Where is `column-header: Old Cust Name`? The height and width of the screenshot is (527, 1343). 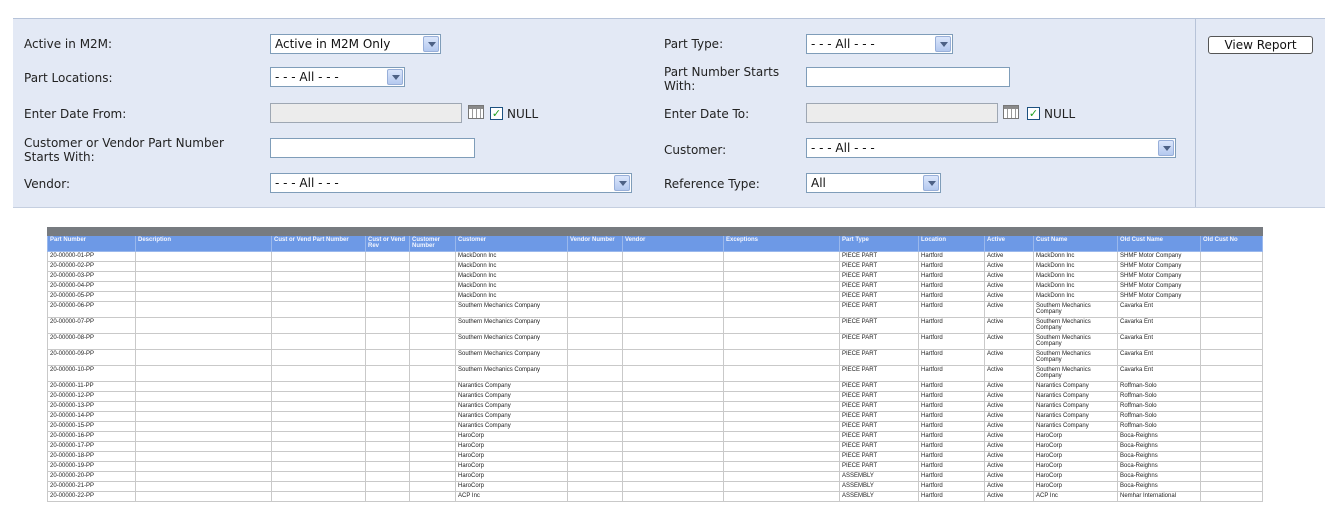
column-header: Old Cust Name is located at coordinates (1159, 243).